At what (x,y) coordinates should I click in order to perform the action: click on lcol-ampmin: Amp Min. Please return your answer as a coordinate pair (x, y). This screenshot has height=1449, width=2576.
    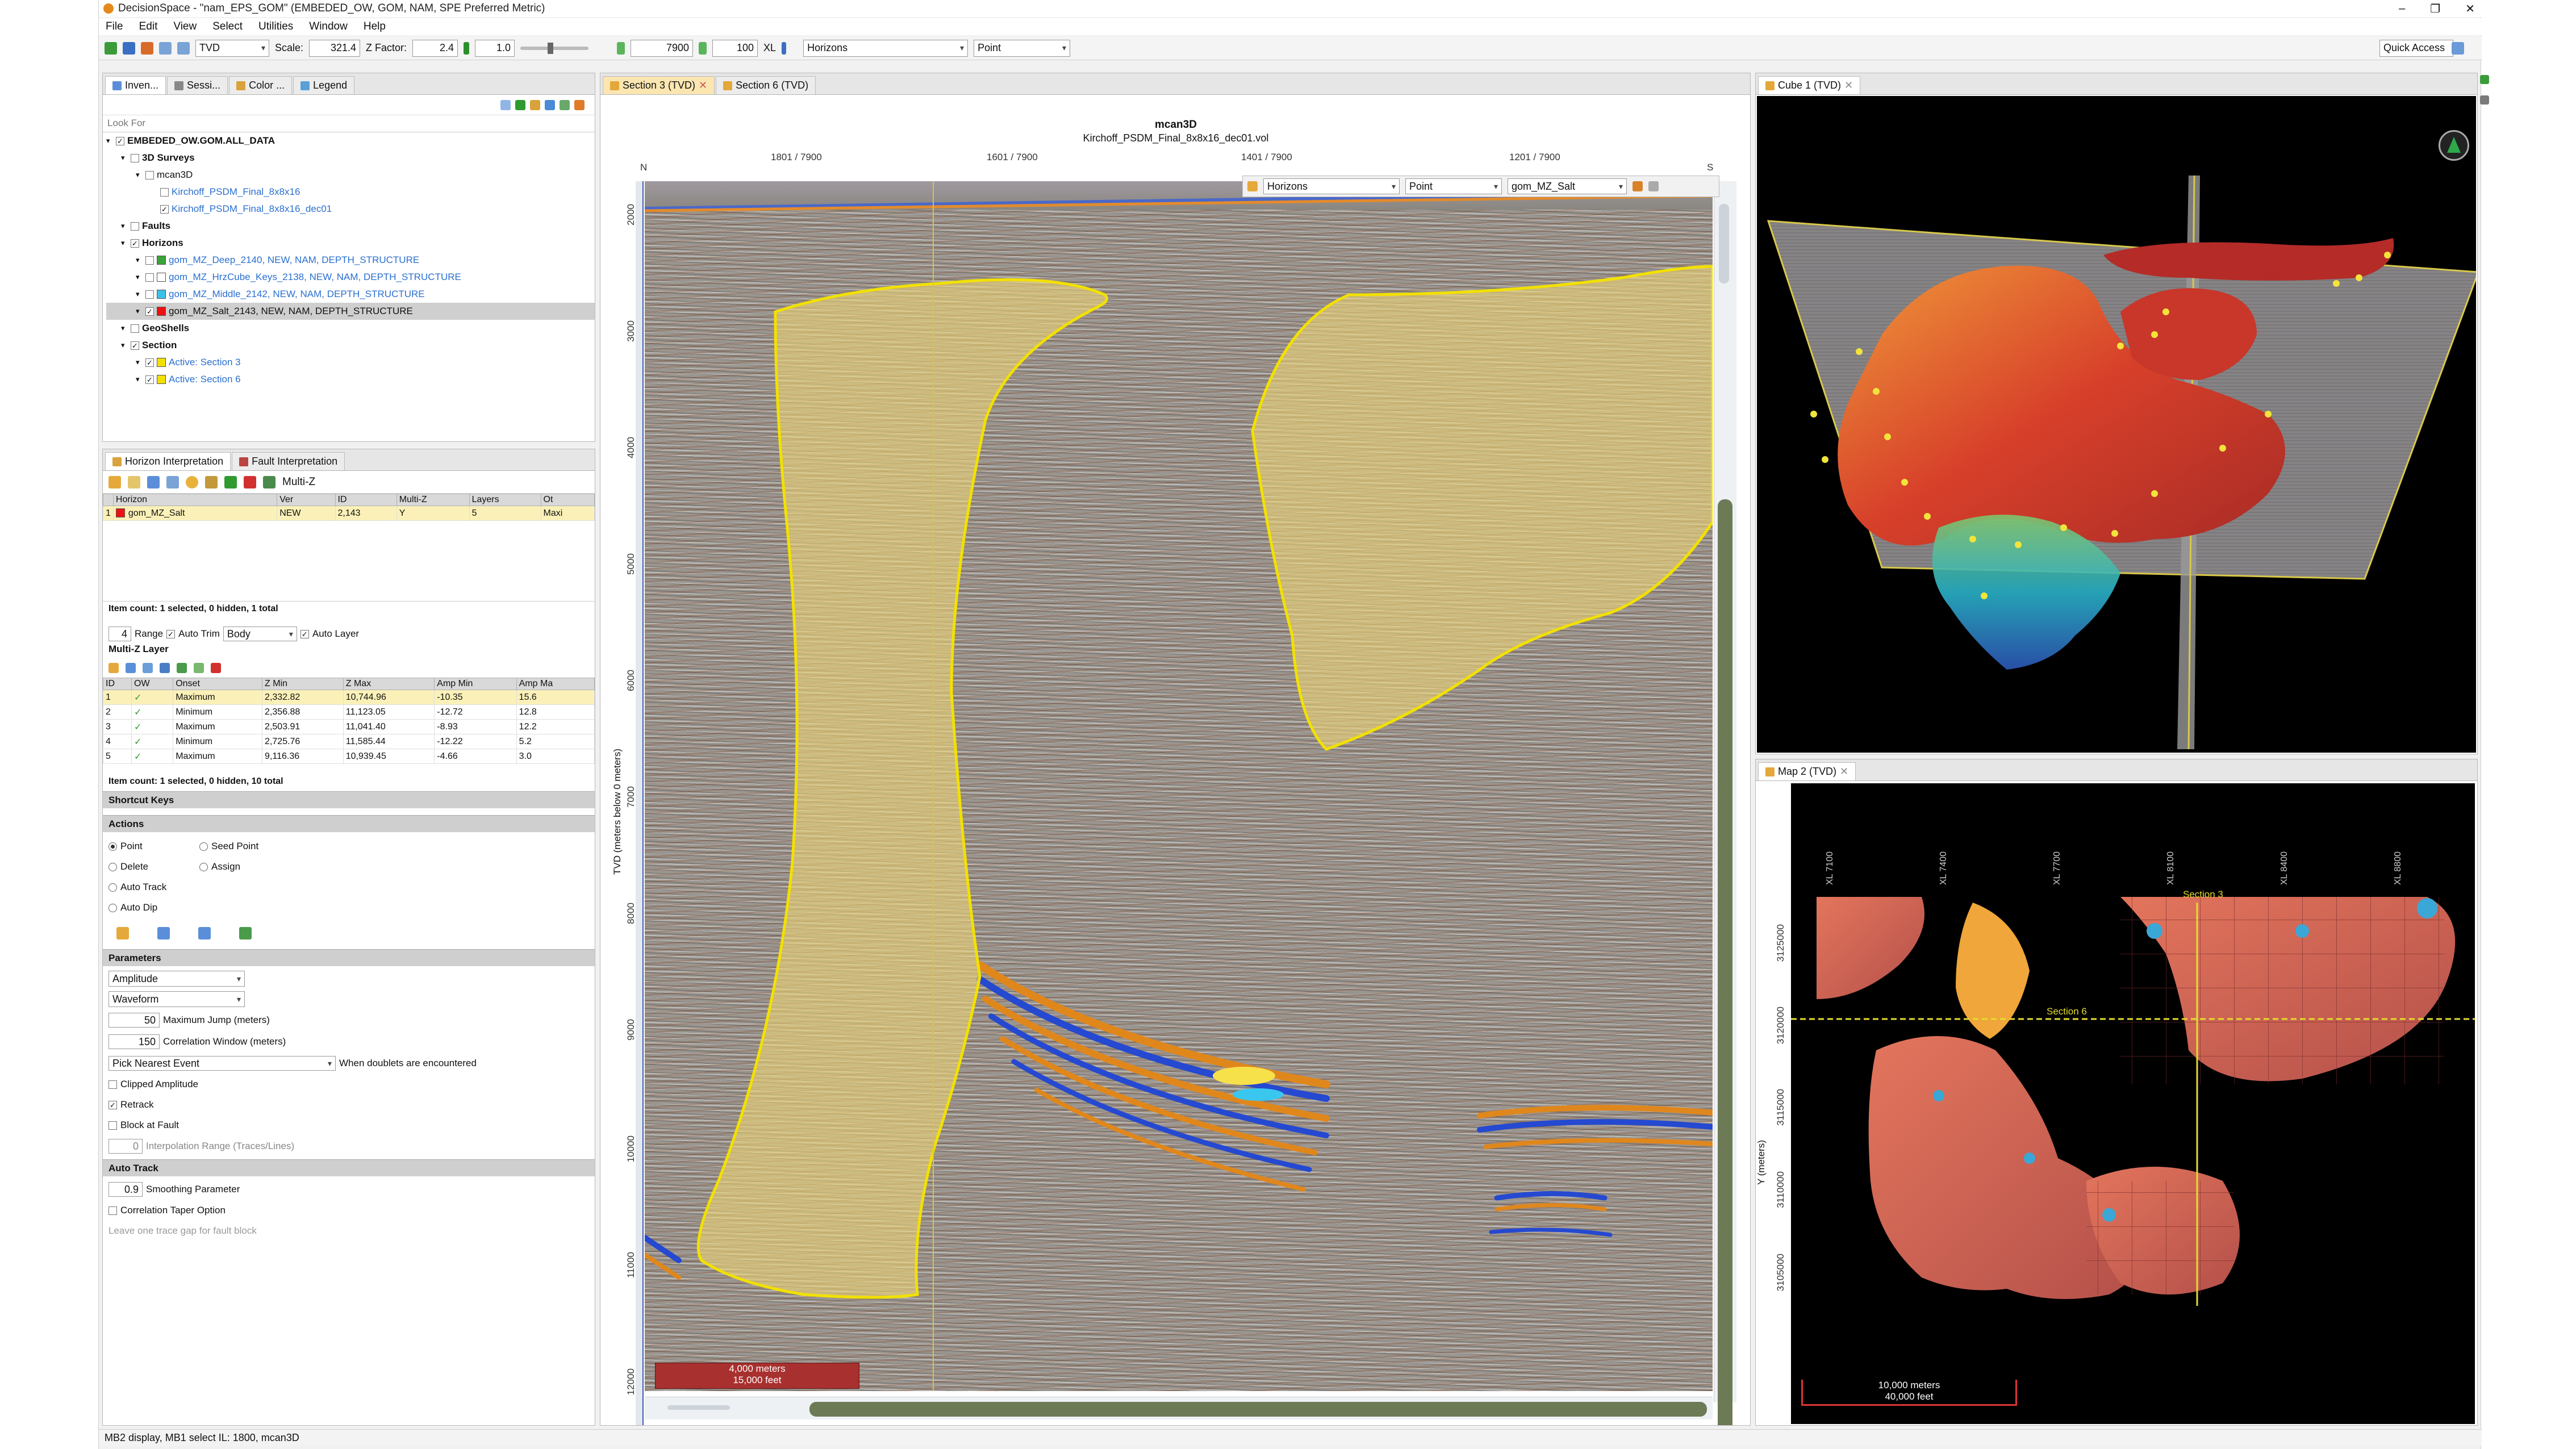
    Looking at the image, I should click on (475, 684).